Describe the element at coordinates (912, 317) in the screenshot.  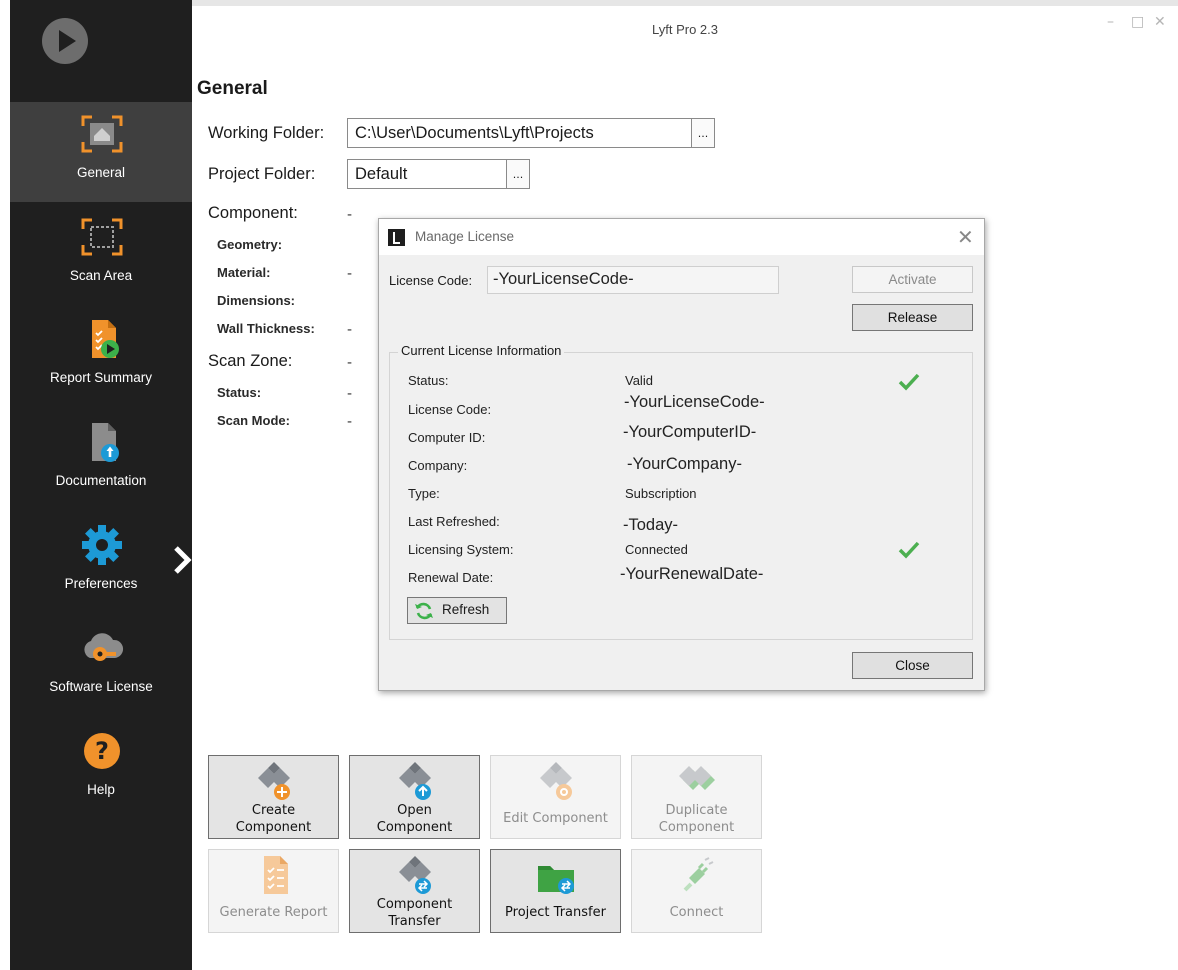
I see `release-button: Release` at that location.